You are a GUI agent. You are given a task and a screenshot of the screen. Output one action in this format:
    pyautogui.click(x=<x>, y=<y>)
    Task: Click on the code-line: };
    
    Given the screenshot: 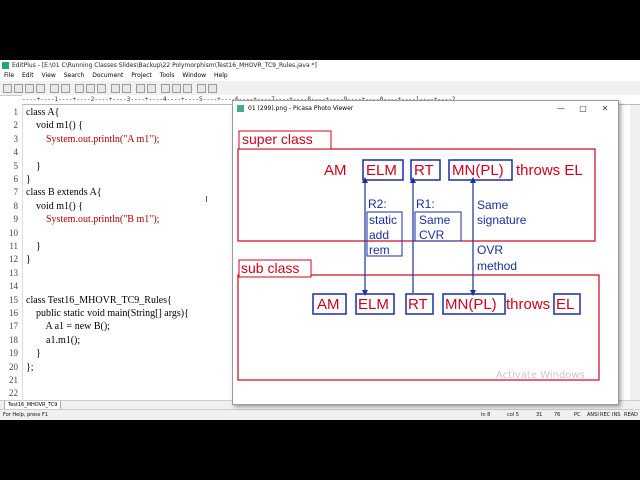 What is the action you would take?
    pyautogui.click(x=30, y=367)
    